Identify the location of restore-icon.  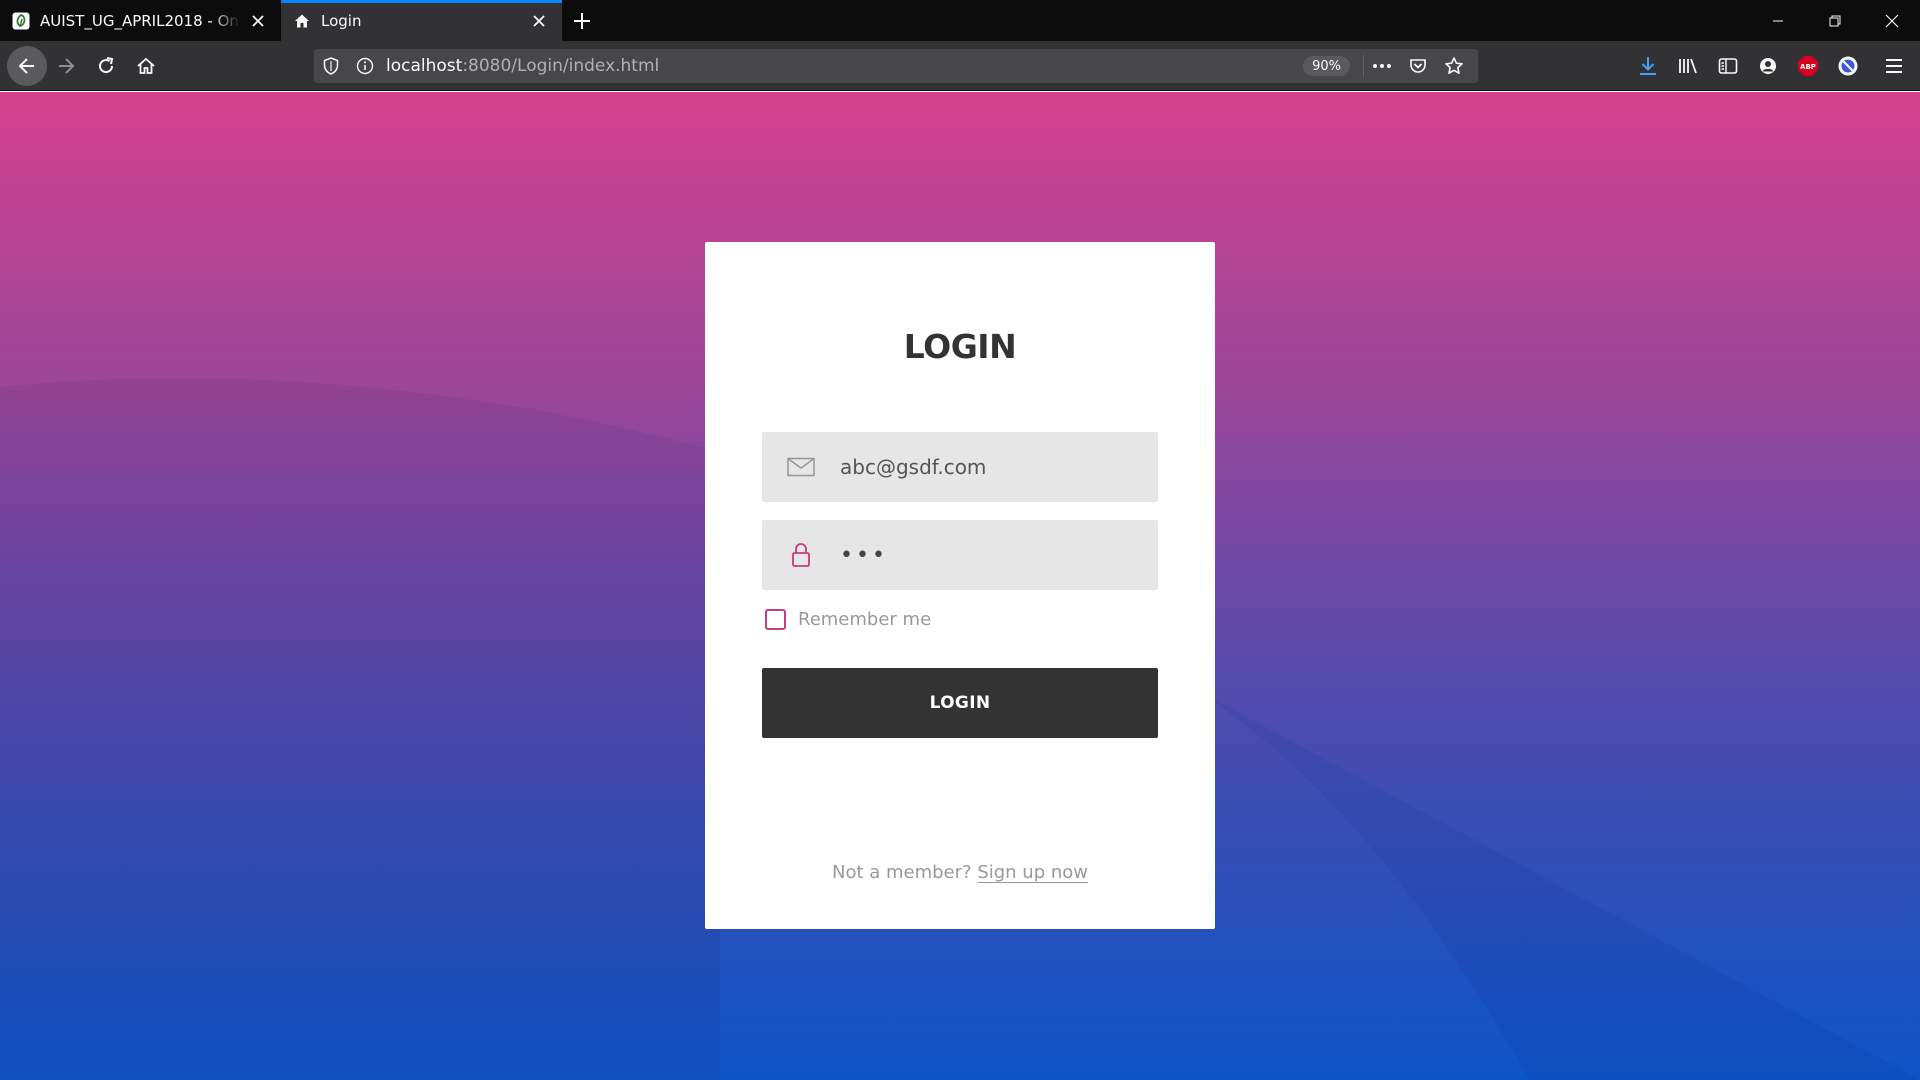
(1834, 20).